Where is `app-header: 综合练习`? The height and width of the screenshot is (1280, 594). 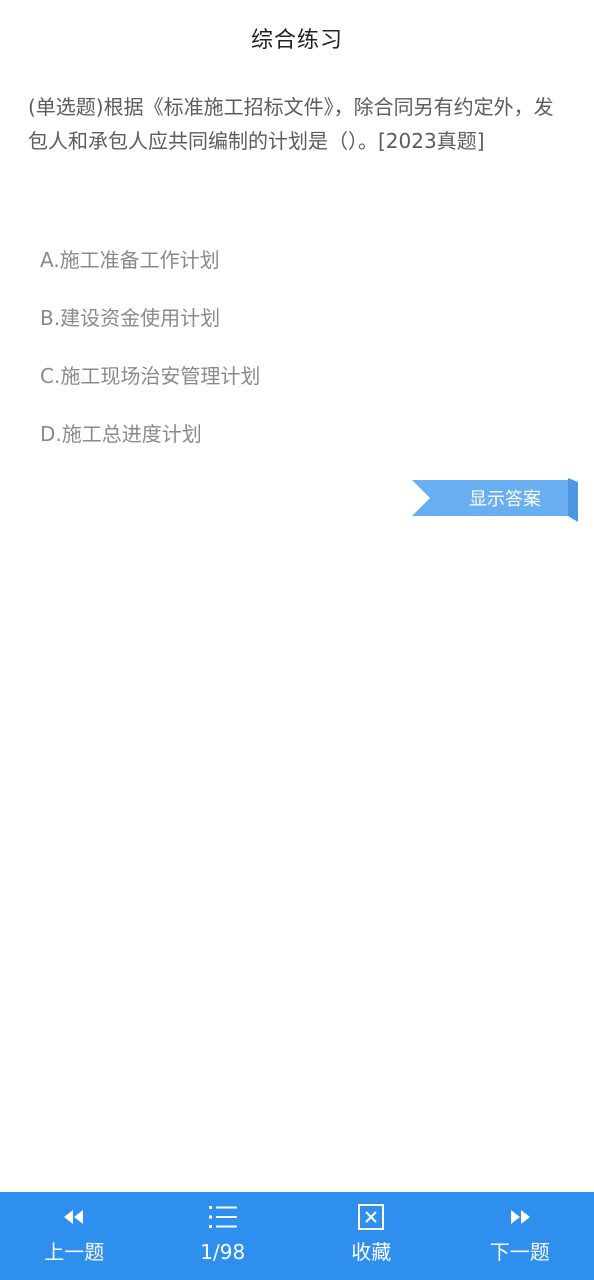
app-header: 综合练习 is located at coordinates (297, 38).